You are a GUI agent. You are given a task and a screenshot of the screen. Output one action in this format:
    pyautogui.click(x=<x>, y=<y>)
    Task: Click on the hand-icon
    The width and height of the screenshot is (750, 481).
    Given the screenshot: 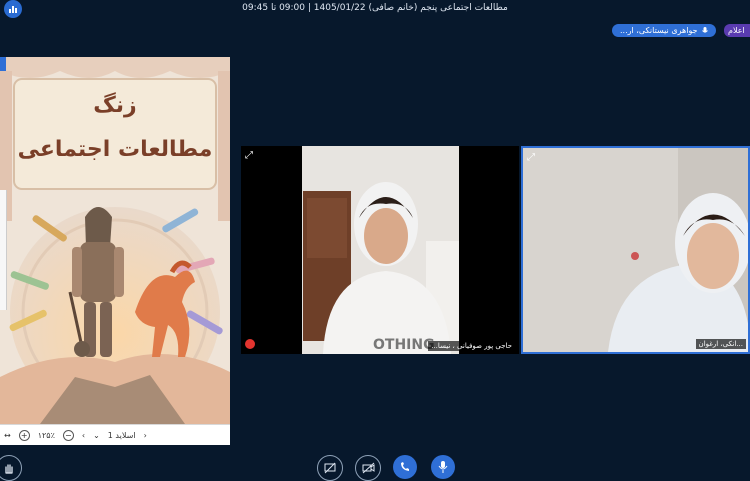 What is the action you would take?
    pyautogui.click(x=9, y=469)
    